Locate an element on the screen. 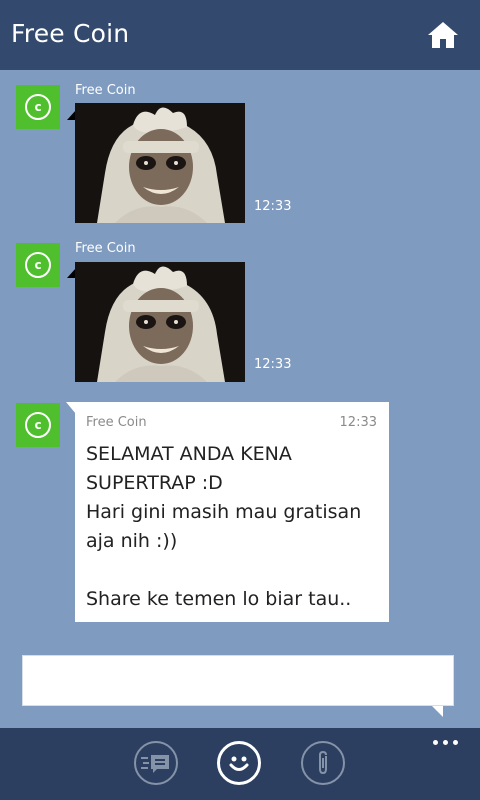 This screenshot has height=800, width=480. quick-reply-icon is located at coordinates (155, 764).